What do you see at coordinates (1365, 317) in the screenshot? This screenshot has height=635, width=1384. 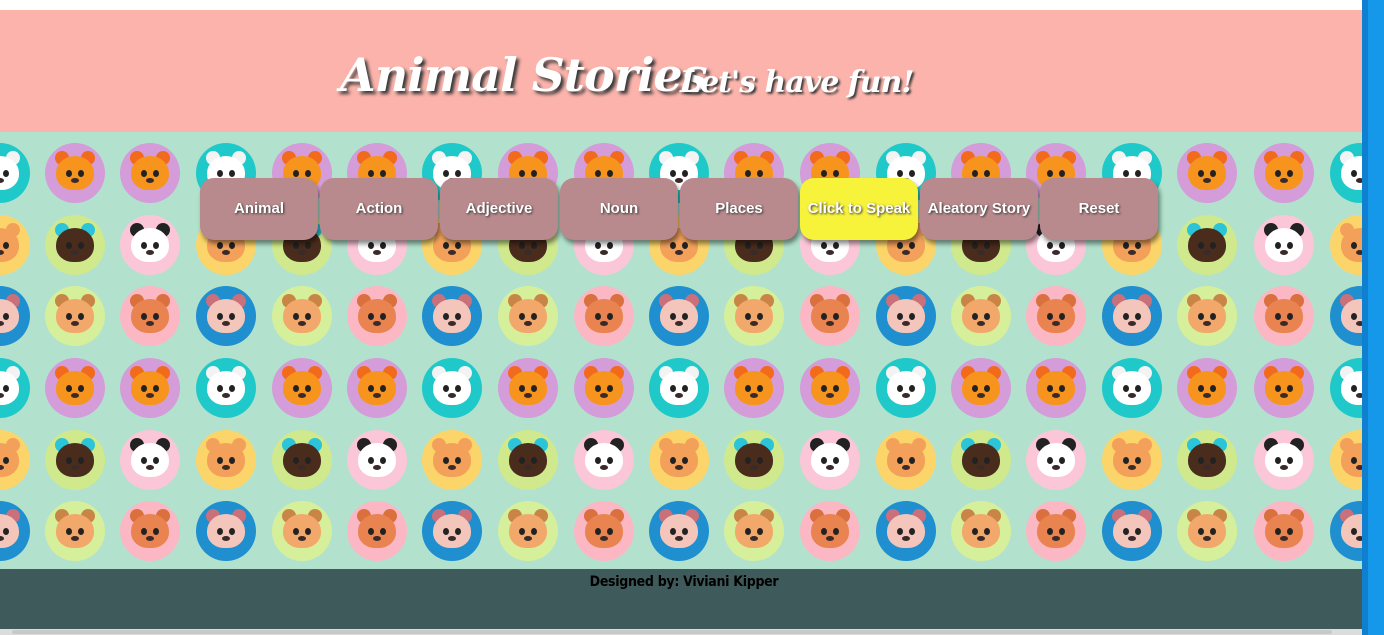 I see `side-panel-border` at bounding box center [1365, 317].